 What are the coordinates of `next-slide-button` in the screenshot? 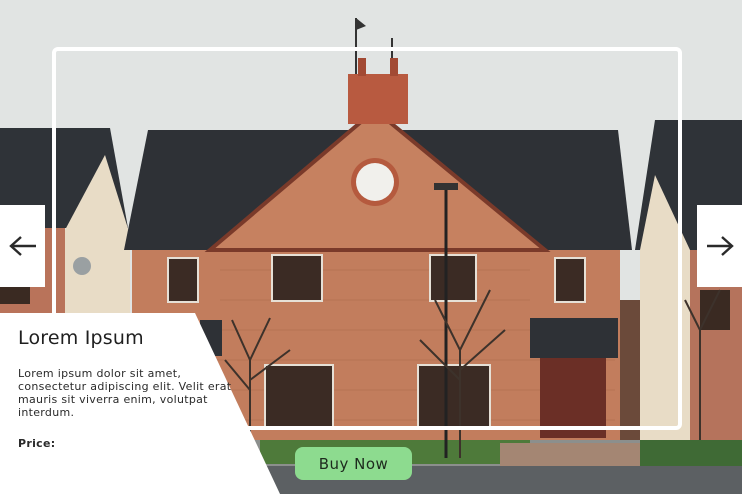 It's located at (719, 246).